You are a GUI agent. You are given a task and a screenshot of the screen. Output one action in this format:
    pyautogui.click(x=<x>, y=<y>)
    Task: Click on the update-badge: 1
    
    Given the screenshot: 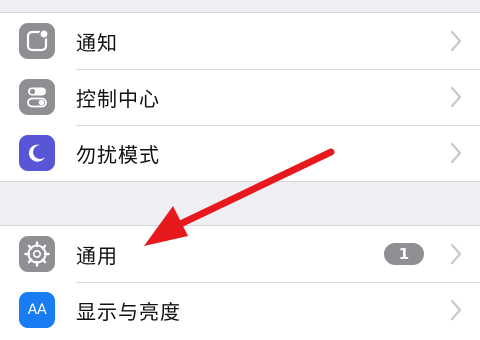 What is the action you would take?
    pyautogui.click(x=404, y=254)
    